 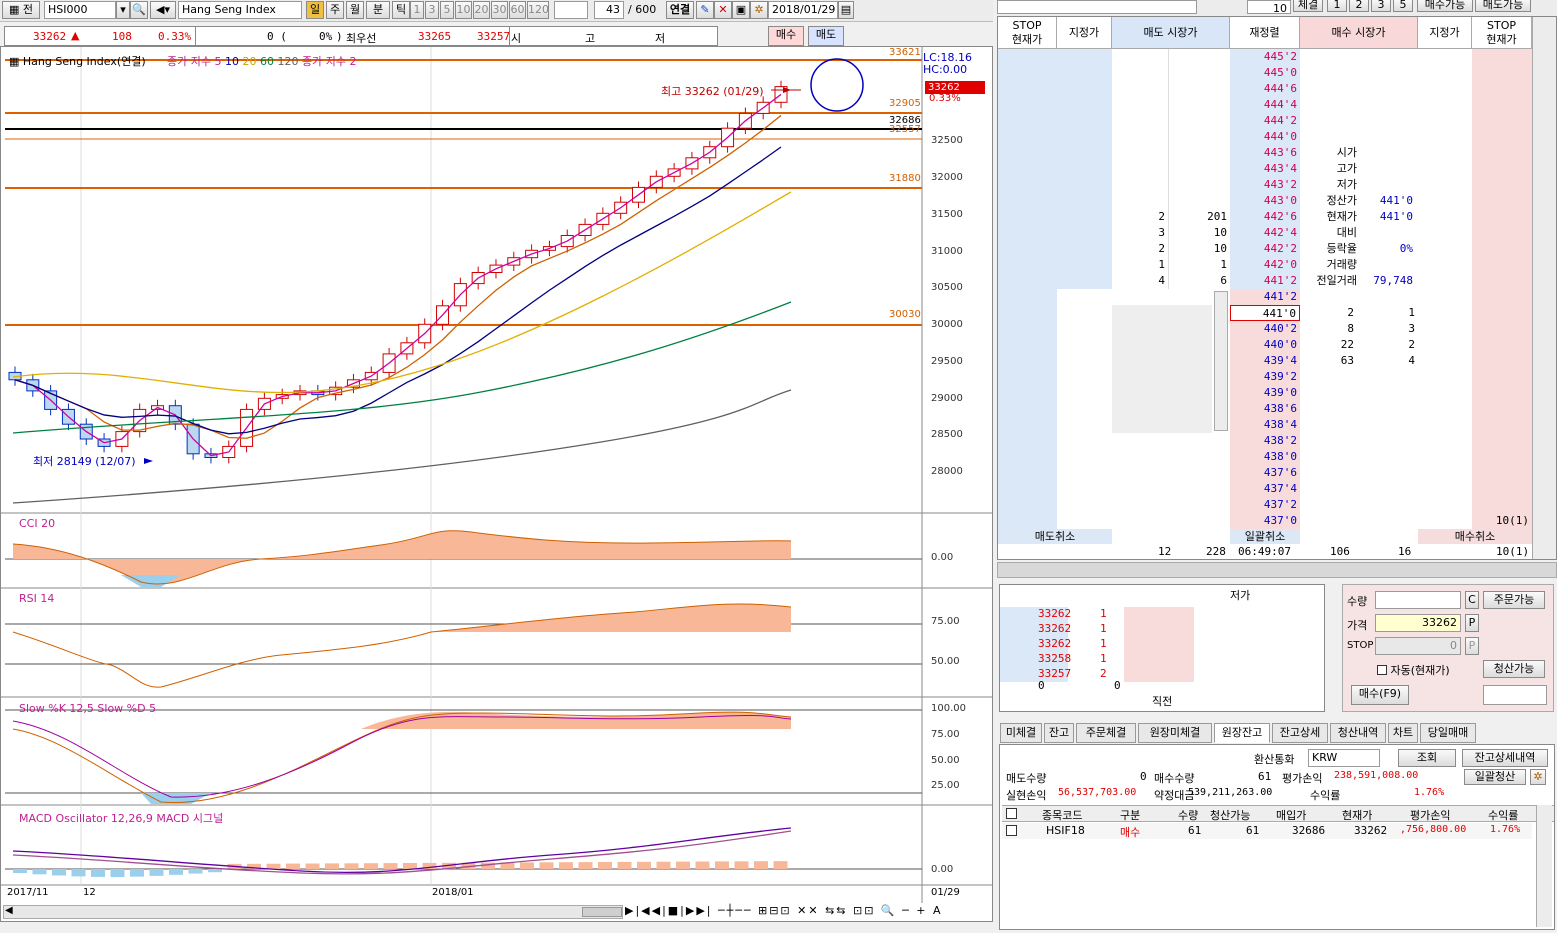 What do you see at coordinates (1277, 425) in the screenshot?
I see `ob-lower-row: 438'4` at bounding box center [1277, 425].